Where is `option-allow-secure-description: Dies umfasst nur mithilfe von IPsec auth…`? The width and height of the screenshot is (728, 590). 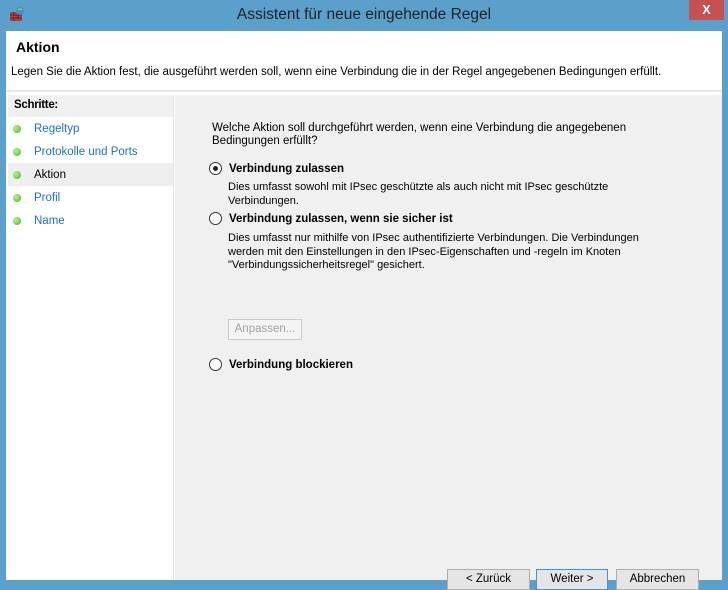
option-allow-secure-description: Dies umfasst nur mithilfe von IPsec auth… is located at coordinates (433, 251).